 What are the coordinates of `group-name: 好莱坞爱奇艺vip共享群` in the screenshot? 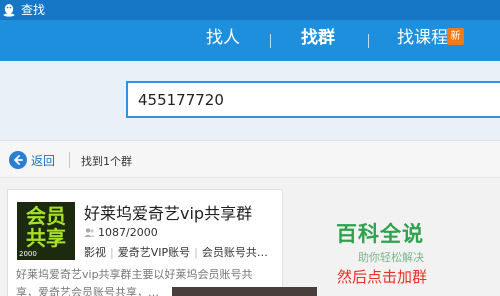 It's located at (168, 212).